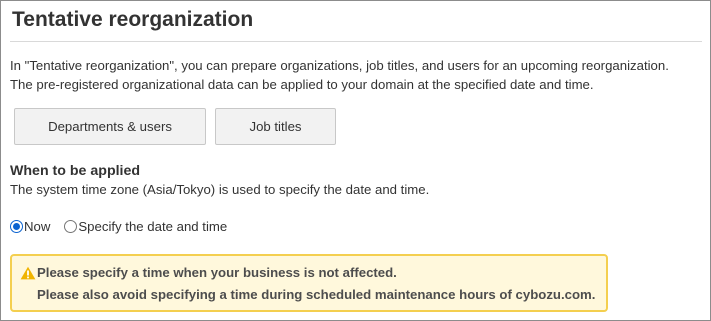 The height and width of the screenshot is (321, 711). I want to click on when-applied-heading: When to be applied, so click(75, 171).